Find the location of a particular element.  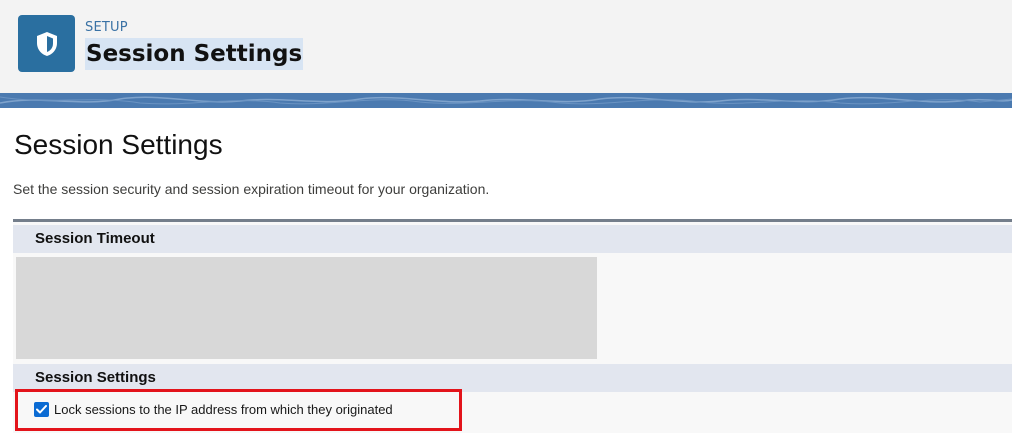

setup-app-icon is located at coordinates (46, 43).